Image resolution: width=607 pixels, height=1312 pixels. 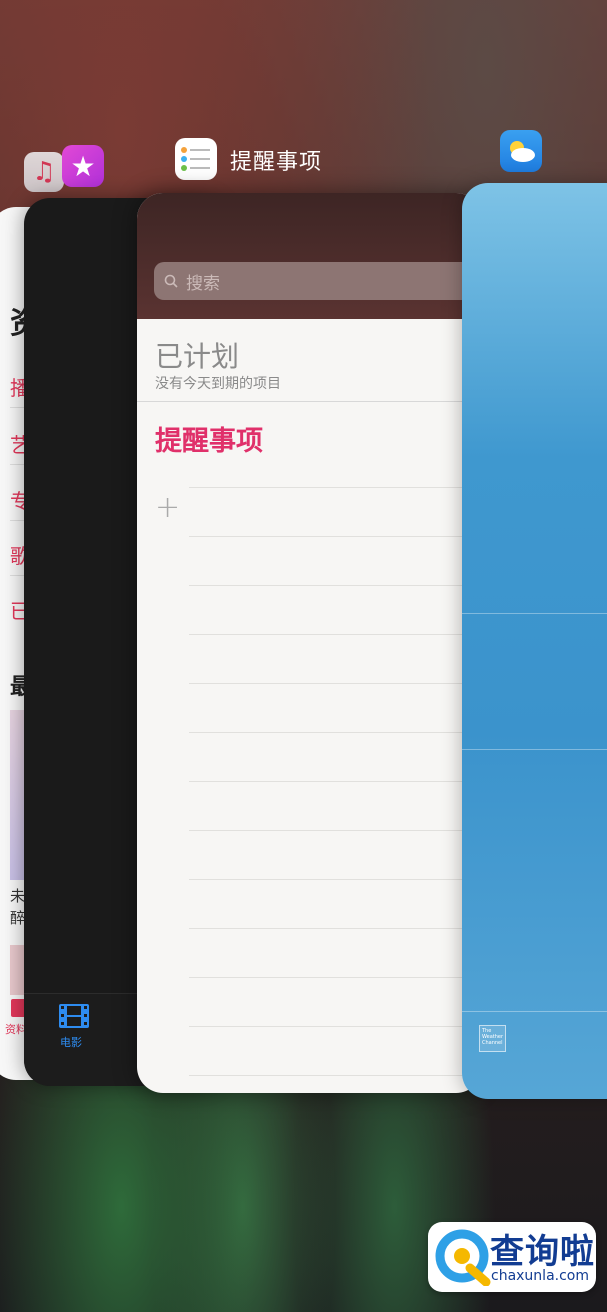 I want to click on reminders-list-icon, so click(x=195, y=159).